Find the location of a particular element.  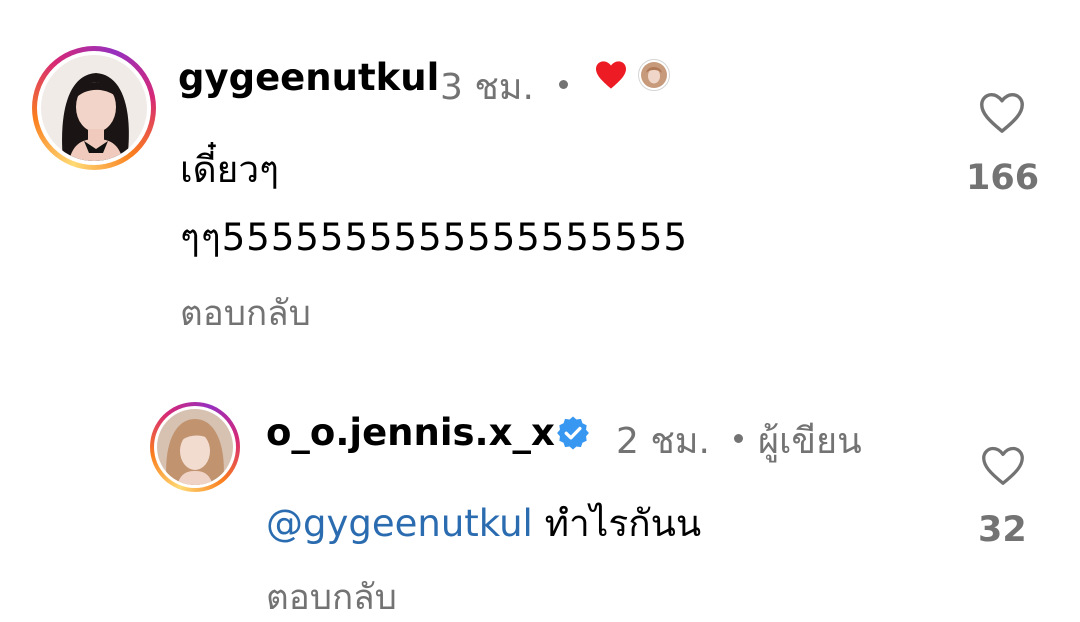

verified-badge-icon is located at coordinates (573, 435).